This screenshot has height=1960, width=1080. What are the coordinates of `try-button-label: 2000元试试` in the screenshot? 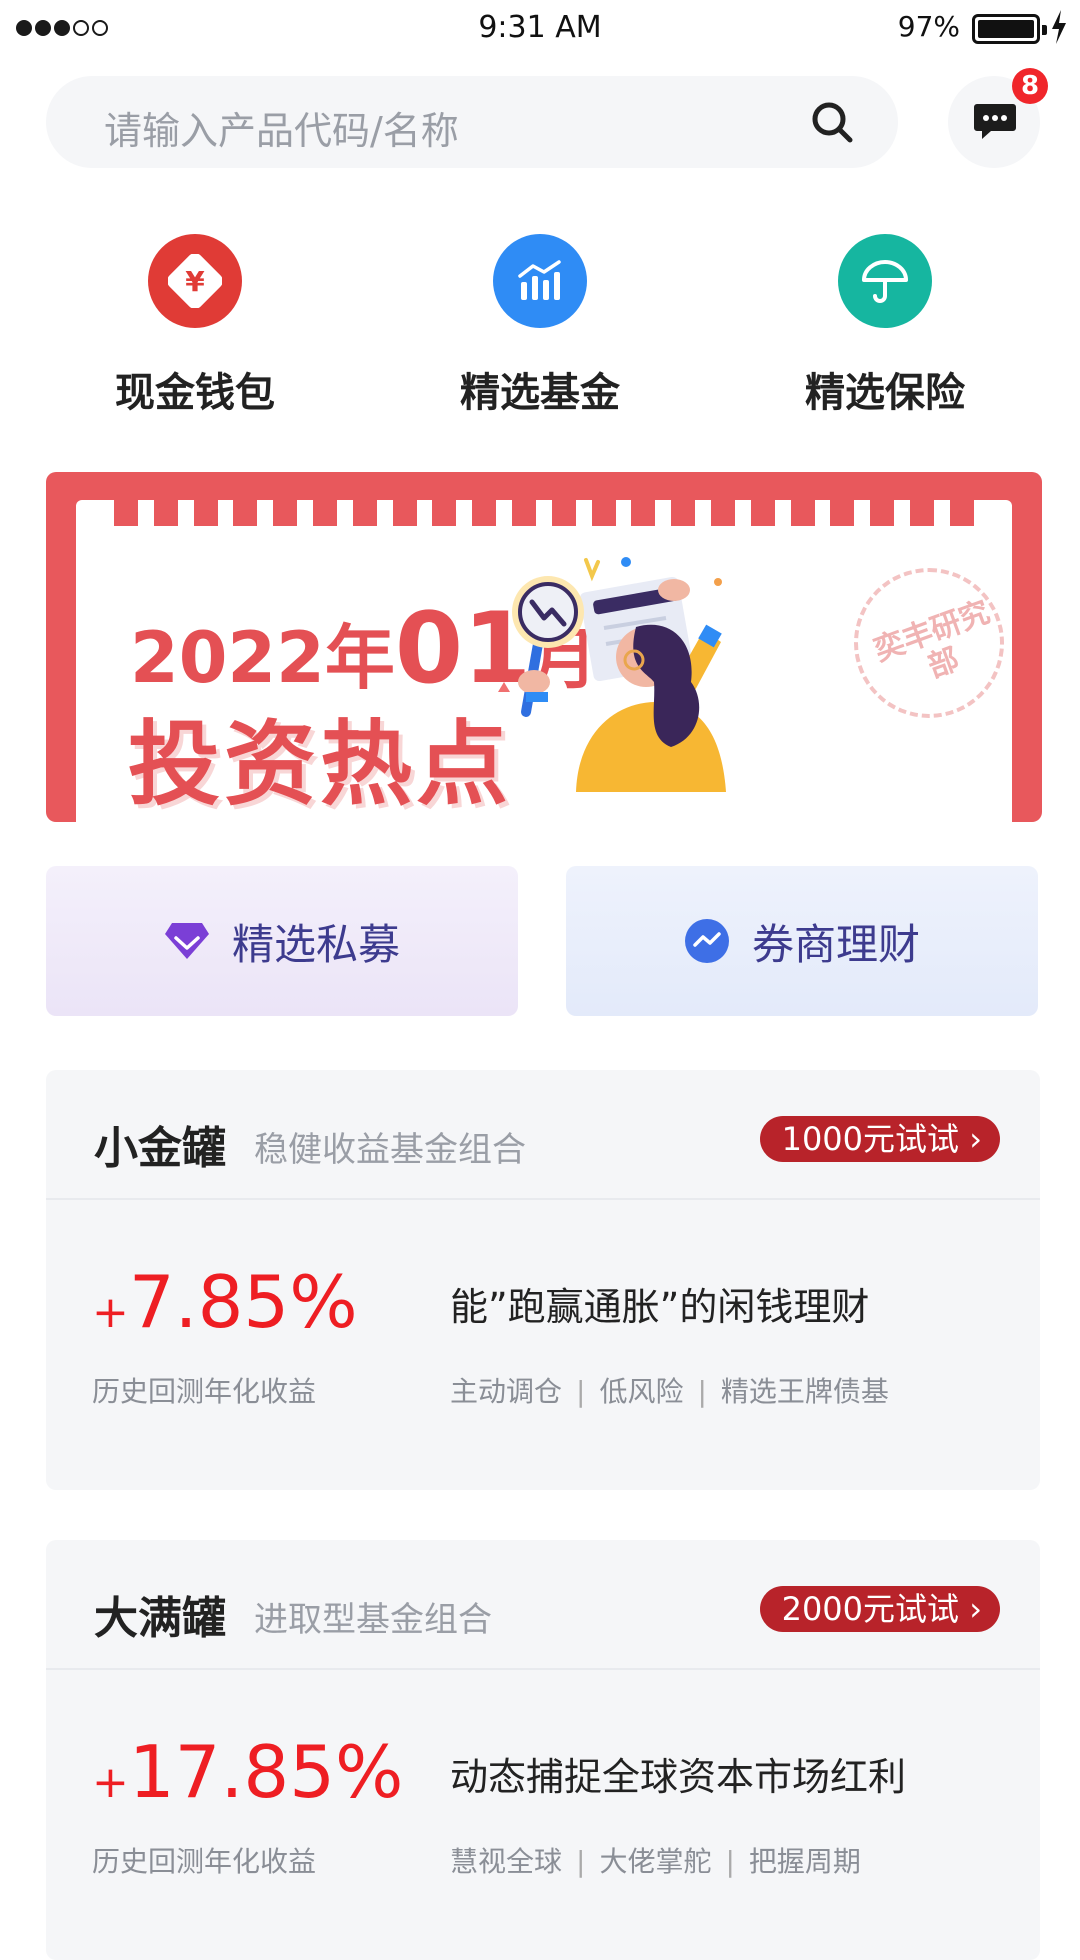 It's located at (870, 1609).